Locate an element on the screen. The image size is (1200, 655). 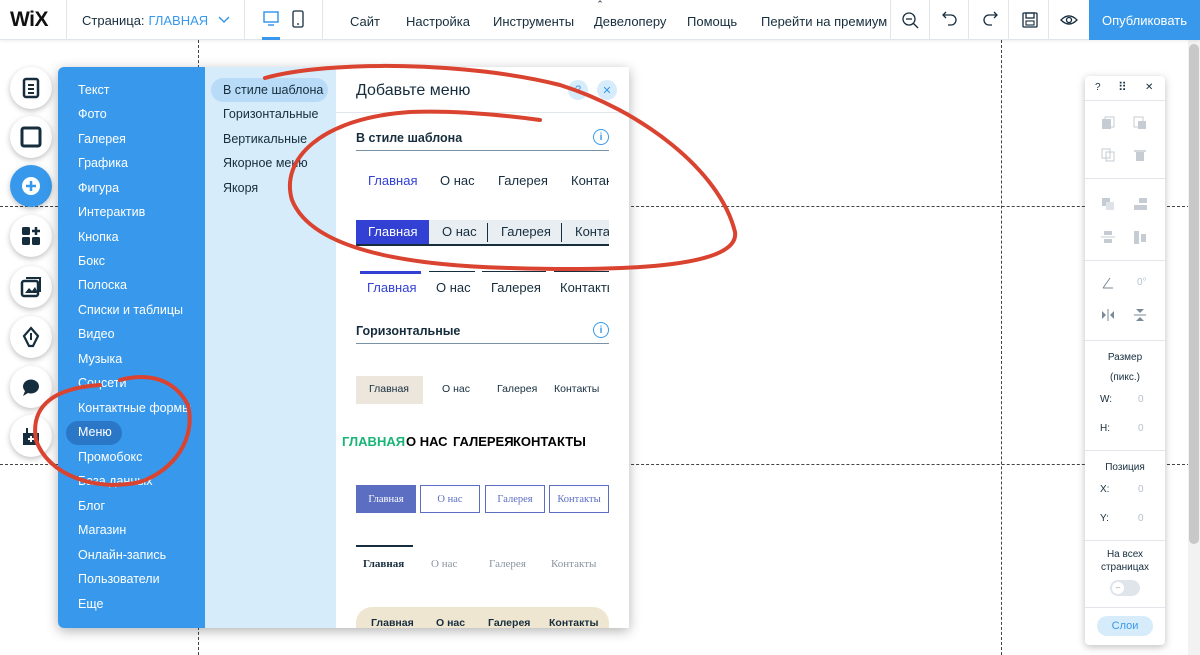
category-graphics: Графика is located at coordinates (103, 163).